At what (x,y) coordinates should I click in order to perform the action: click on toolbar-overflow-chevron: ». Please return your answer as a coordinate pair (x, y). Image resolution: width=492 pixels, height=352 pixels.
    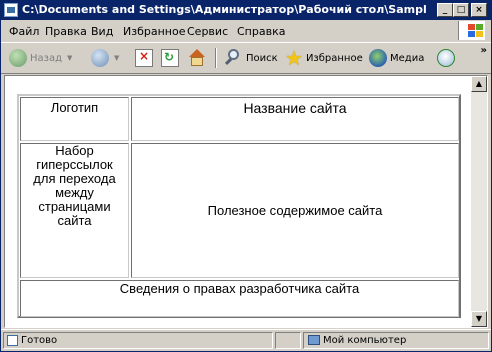
    Looking at the image, I should click on (484, 50).